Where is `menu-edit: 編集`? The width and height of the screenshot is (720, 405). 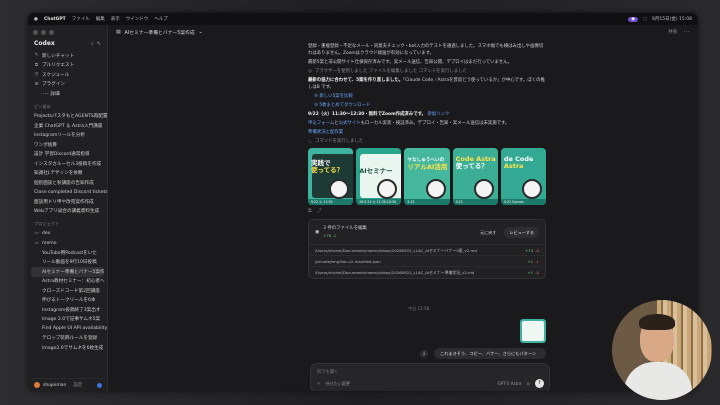 menu-edit: 編集 is located at coordinates (100, 19).